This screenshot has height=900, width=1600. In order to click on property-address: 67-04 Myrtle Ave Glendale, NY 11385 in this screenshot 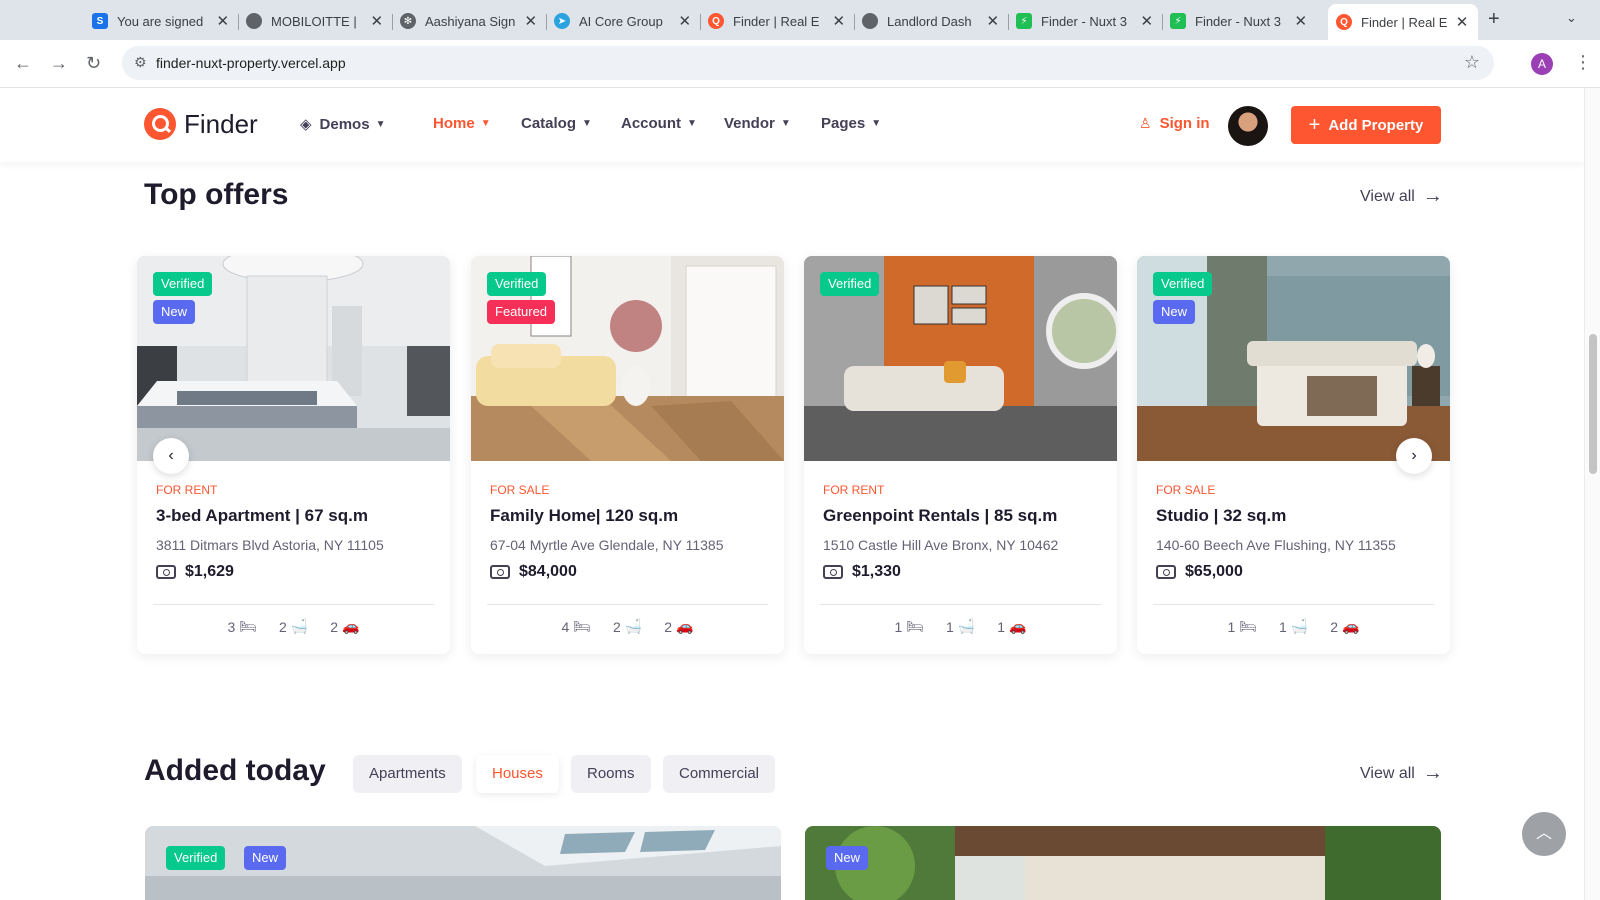, I will do `click(607, 545)`.